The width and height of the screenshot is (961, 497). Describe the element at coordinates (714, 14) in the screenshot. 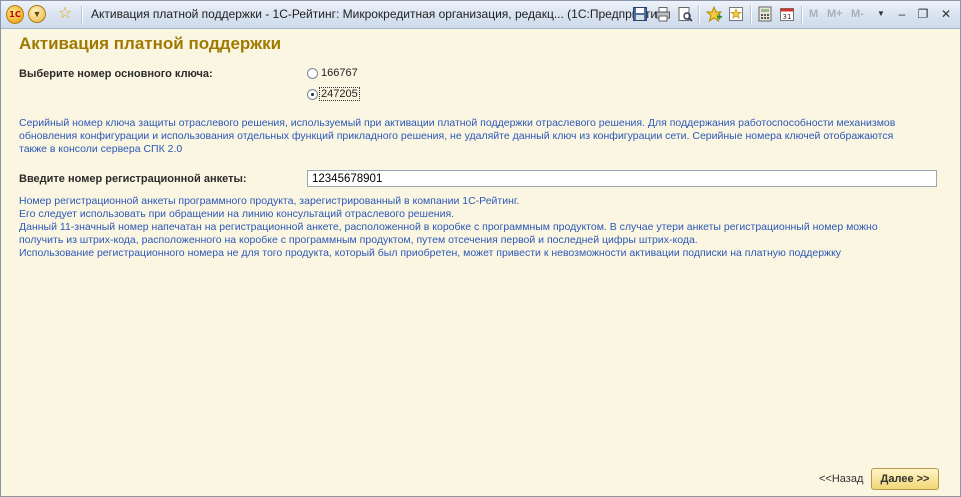

I see `add-favorite-icon` at that location.